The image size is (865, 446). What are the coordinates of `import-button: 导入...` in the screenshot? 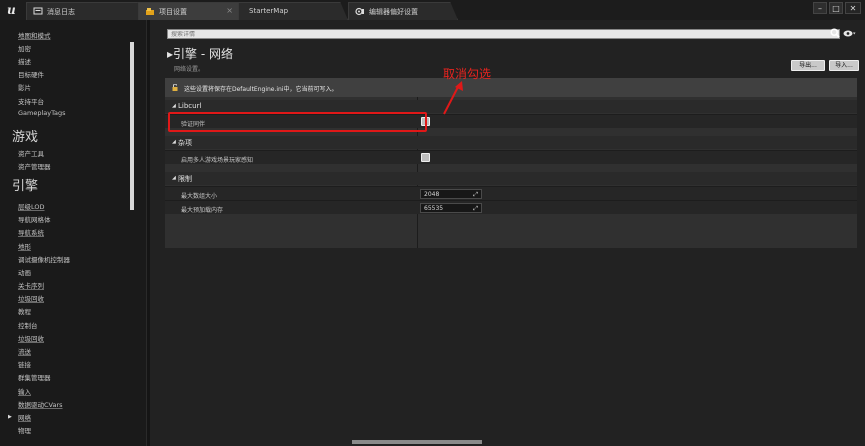 It's located at (844, 65).